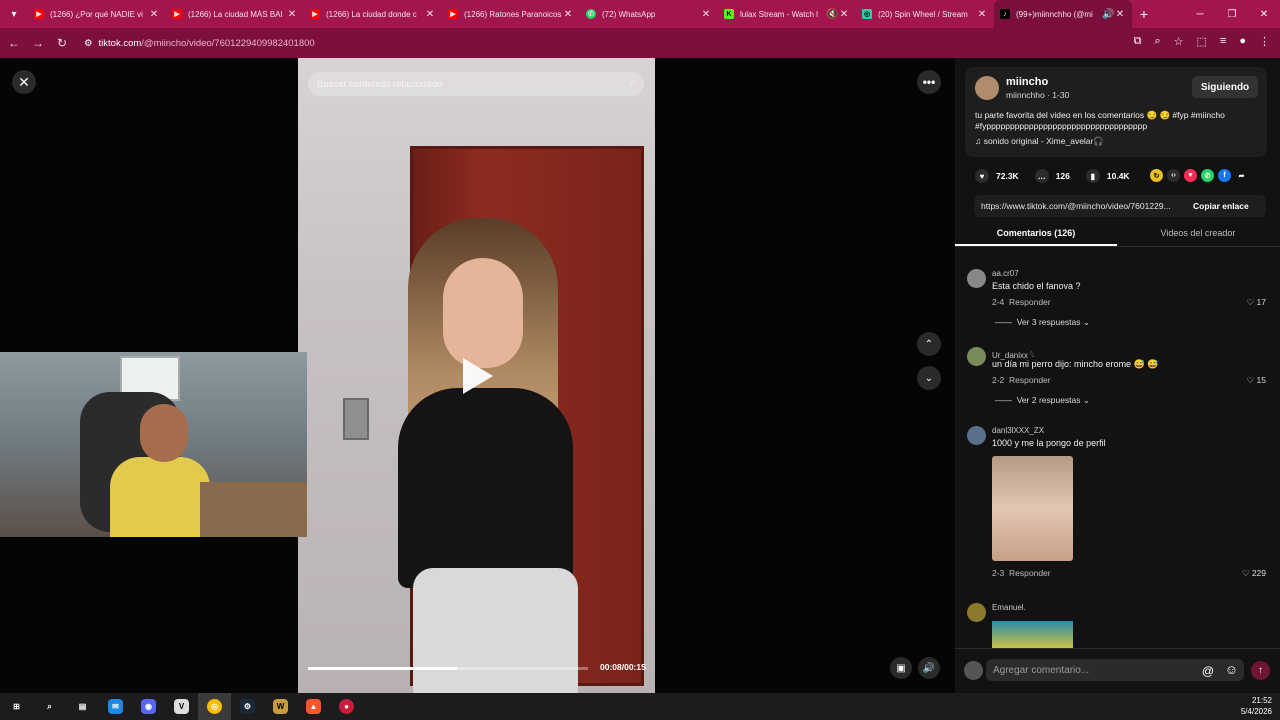 This screenshot has height=720, width=1280. Describe the element at coordinates (1224, 175) in the screenshot. I see `facebook-icon: f` at that location.